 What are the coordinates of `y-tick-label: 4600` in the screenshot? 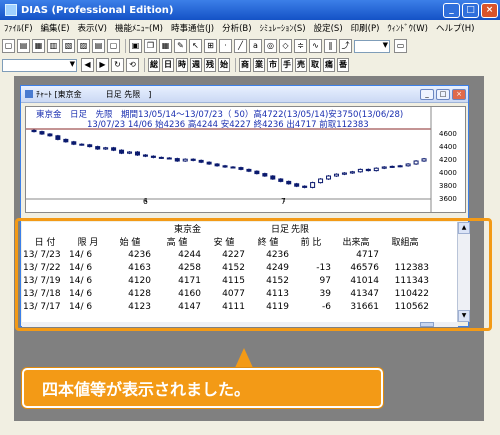 It's located at (448, 134).